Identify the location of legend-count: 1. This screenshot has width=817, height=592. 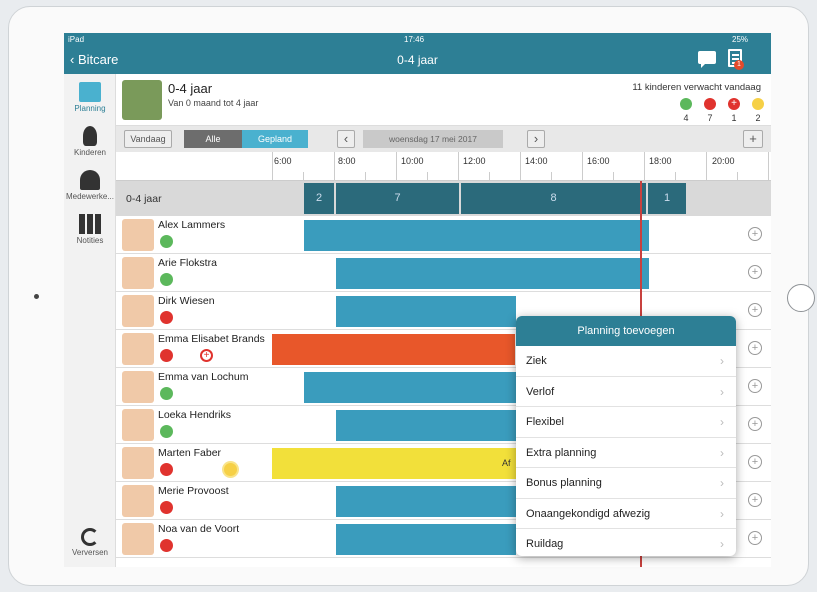
(734, 118).